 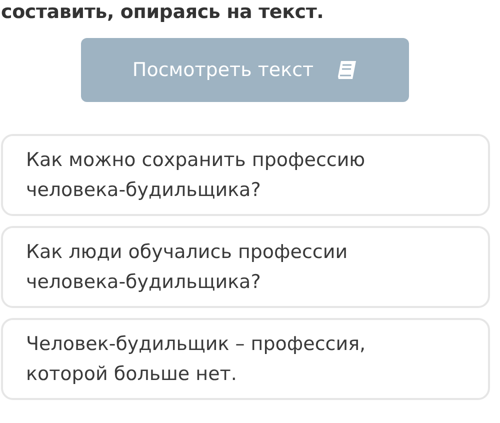 What do you see at coordinates (347, 70) in the screenshot?
I see `book-icon` at bounding box center [347, 70].